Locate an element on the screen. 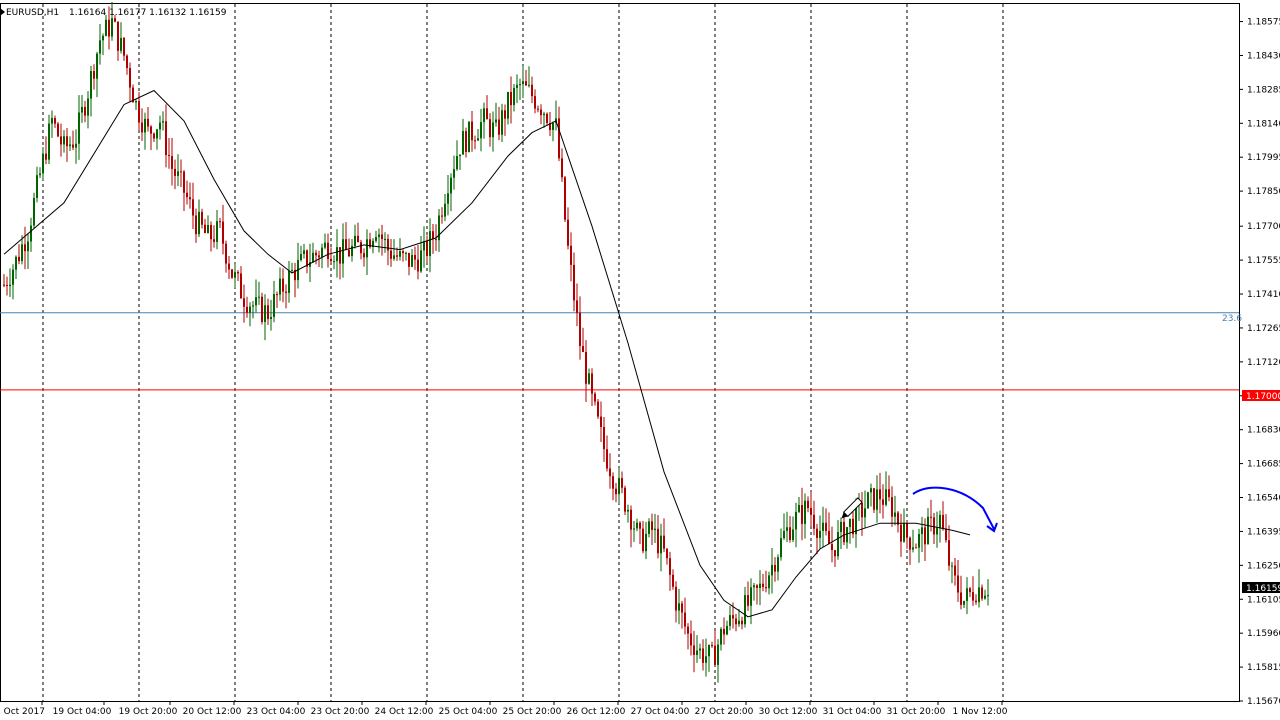  price-tick-label: 1.15670 is located at coordinates (1263, 702).